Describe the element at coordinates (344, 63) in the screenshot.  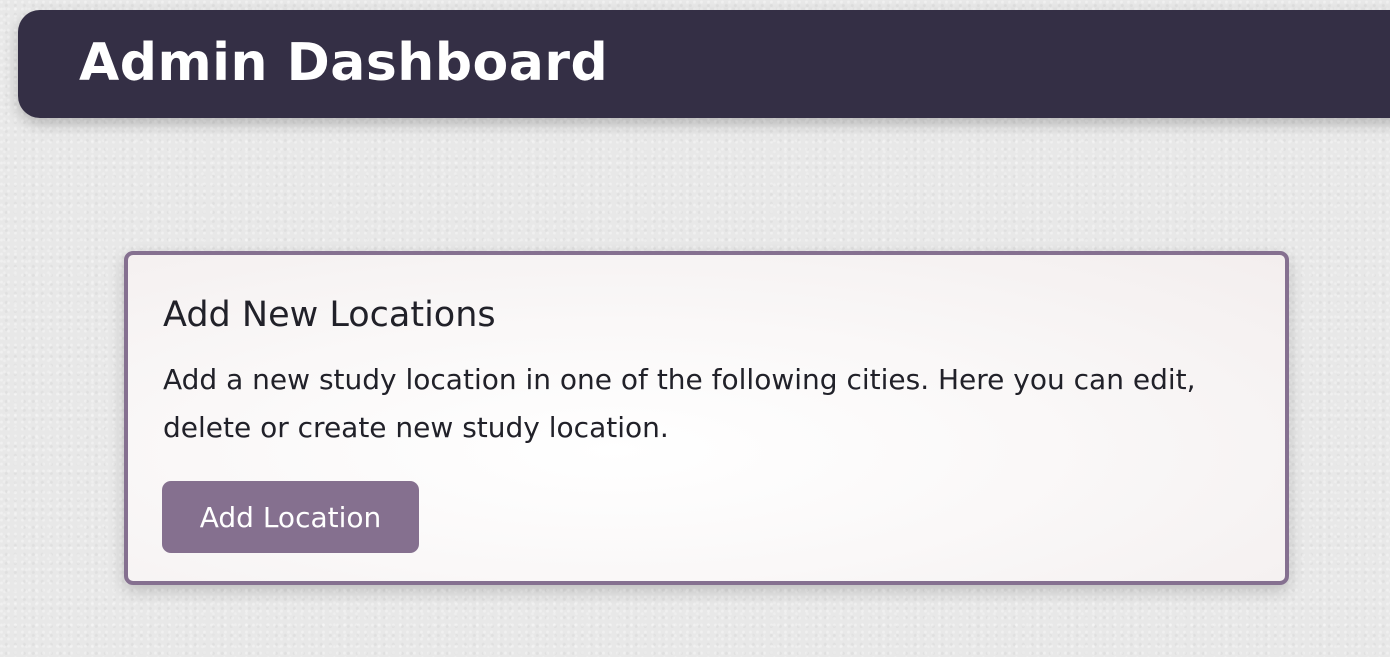
I see `page-title: Admin Dashboard` at that location.